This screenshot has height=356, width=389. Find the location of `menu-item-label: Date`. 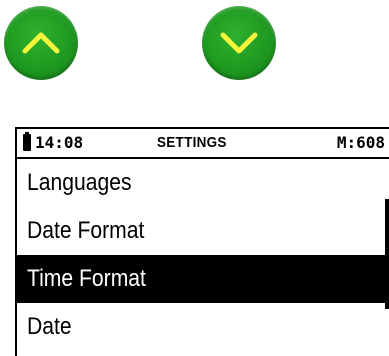

menu-item-label: Date is located at coordinates (49, 326).